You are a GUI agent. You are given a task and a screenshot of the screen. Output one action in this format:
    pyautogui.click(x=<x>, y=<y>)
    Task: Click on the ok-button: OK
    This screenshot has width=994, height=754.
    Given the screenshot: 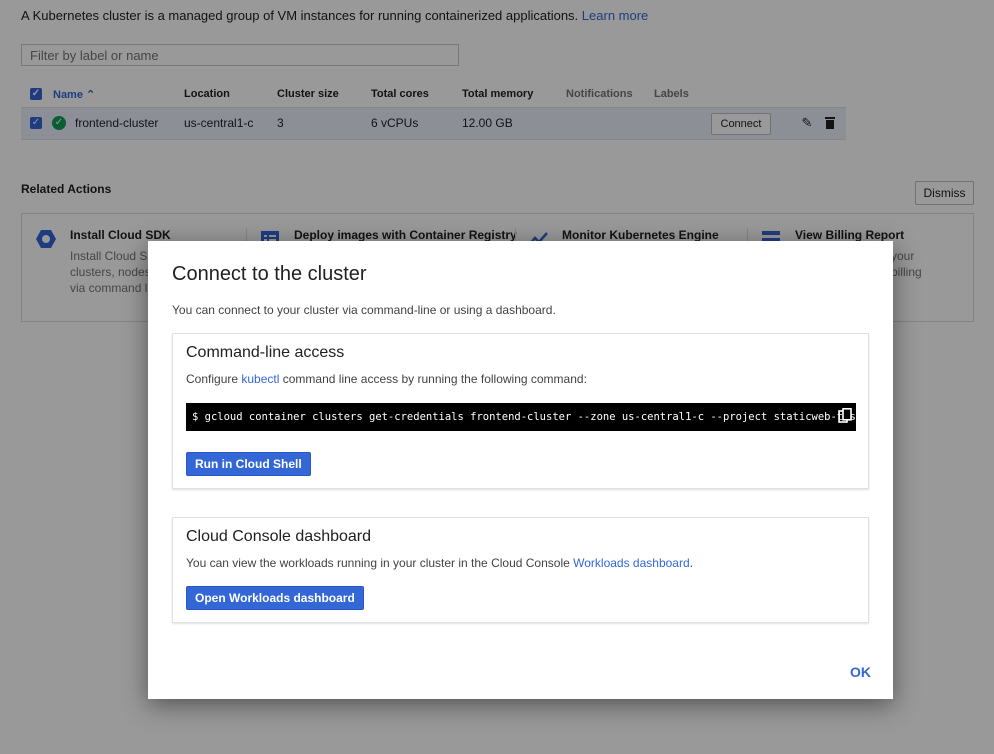 What is the action you would take?
    pyautogui.click(x=860, y=672)
    